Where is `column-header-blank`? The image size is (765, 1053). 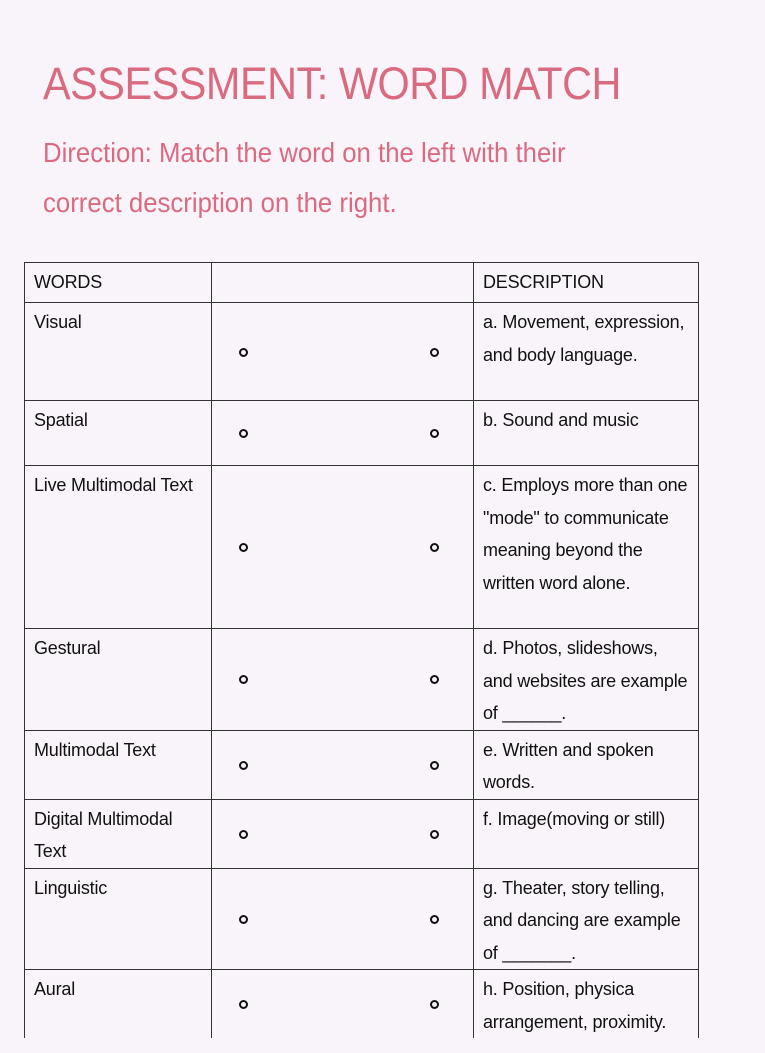 column-header-blank is located at coordinates (342, 282).